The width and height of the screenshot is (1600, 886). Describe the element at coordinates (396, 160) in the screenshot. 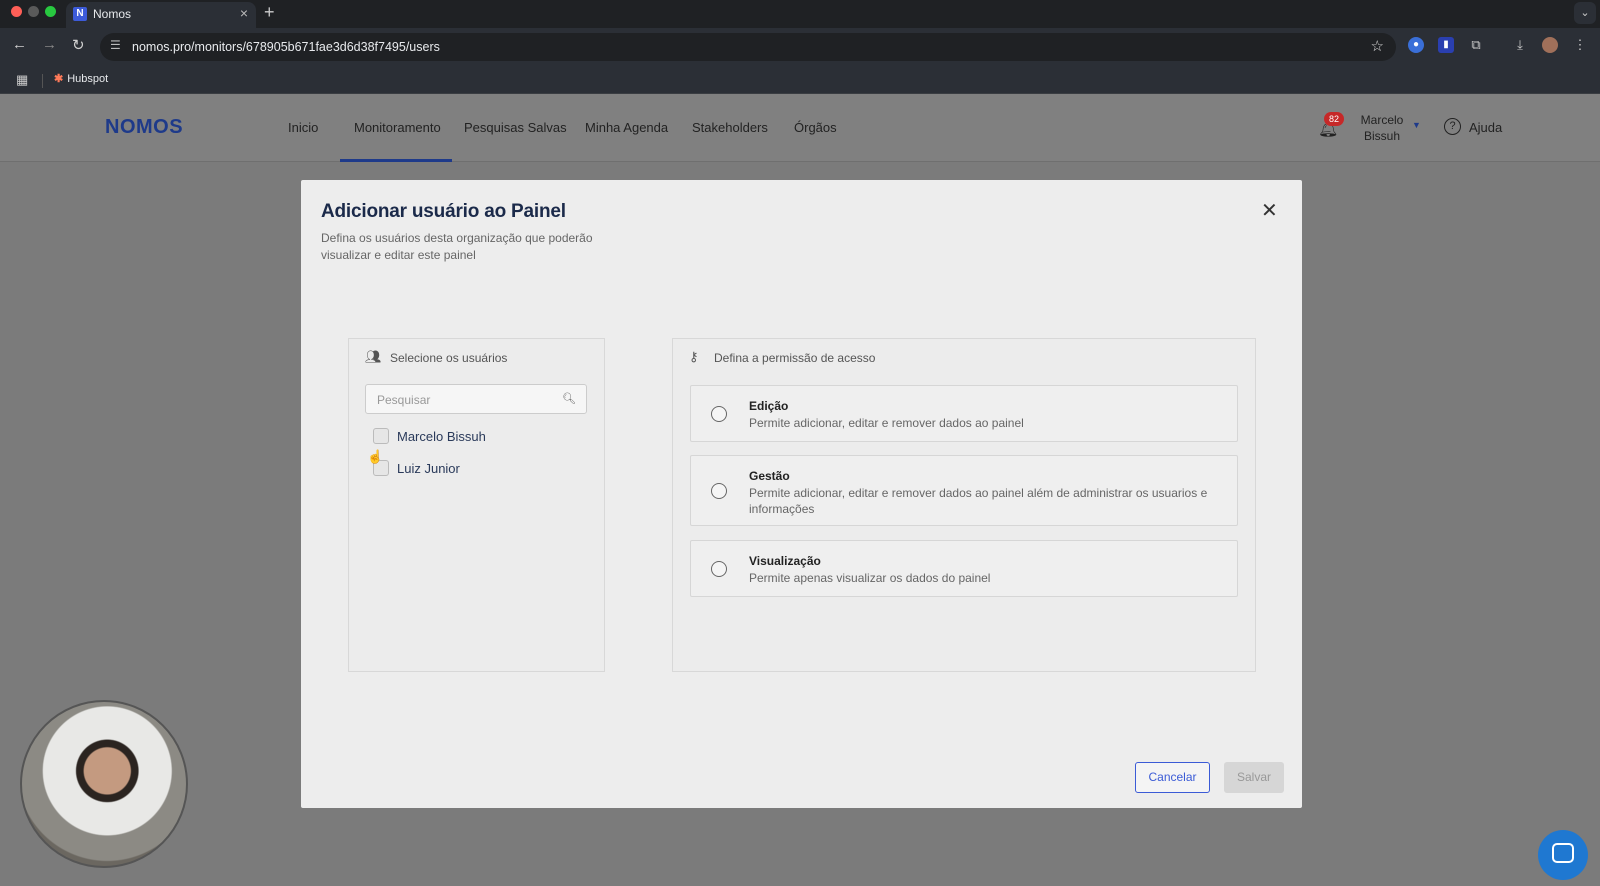

I see `active-nav-indicator` at that location.